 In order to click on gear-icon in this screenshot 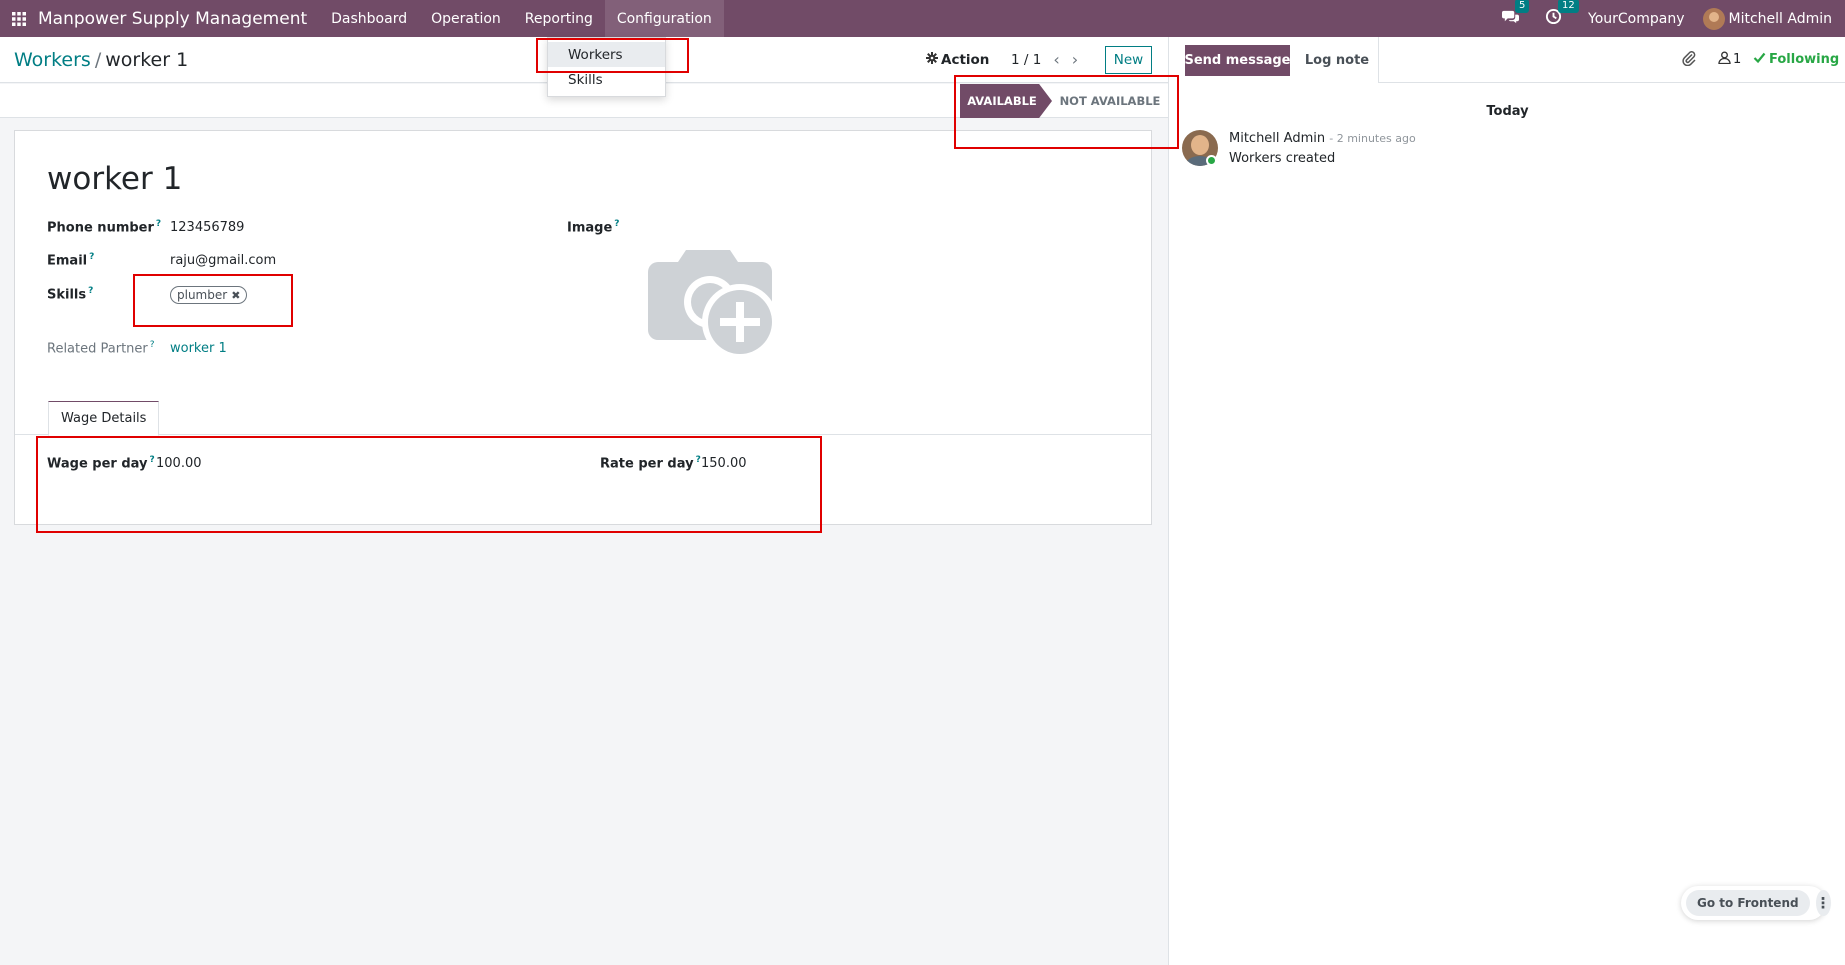, I will do `click(933, 60)`.